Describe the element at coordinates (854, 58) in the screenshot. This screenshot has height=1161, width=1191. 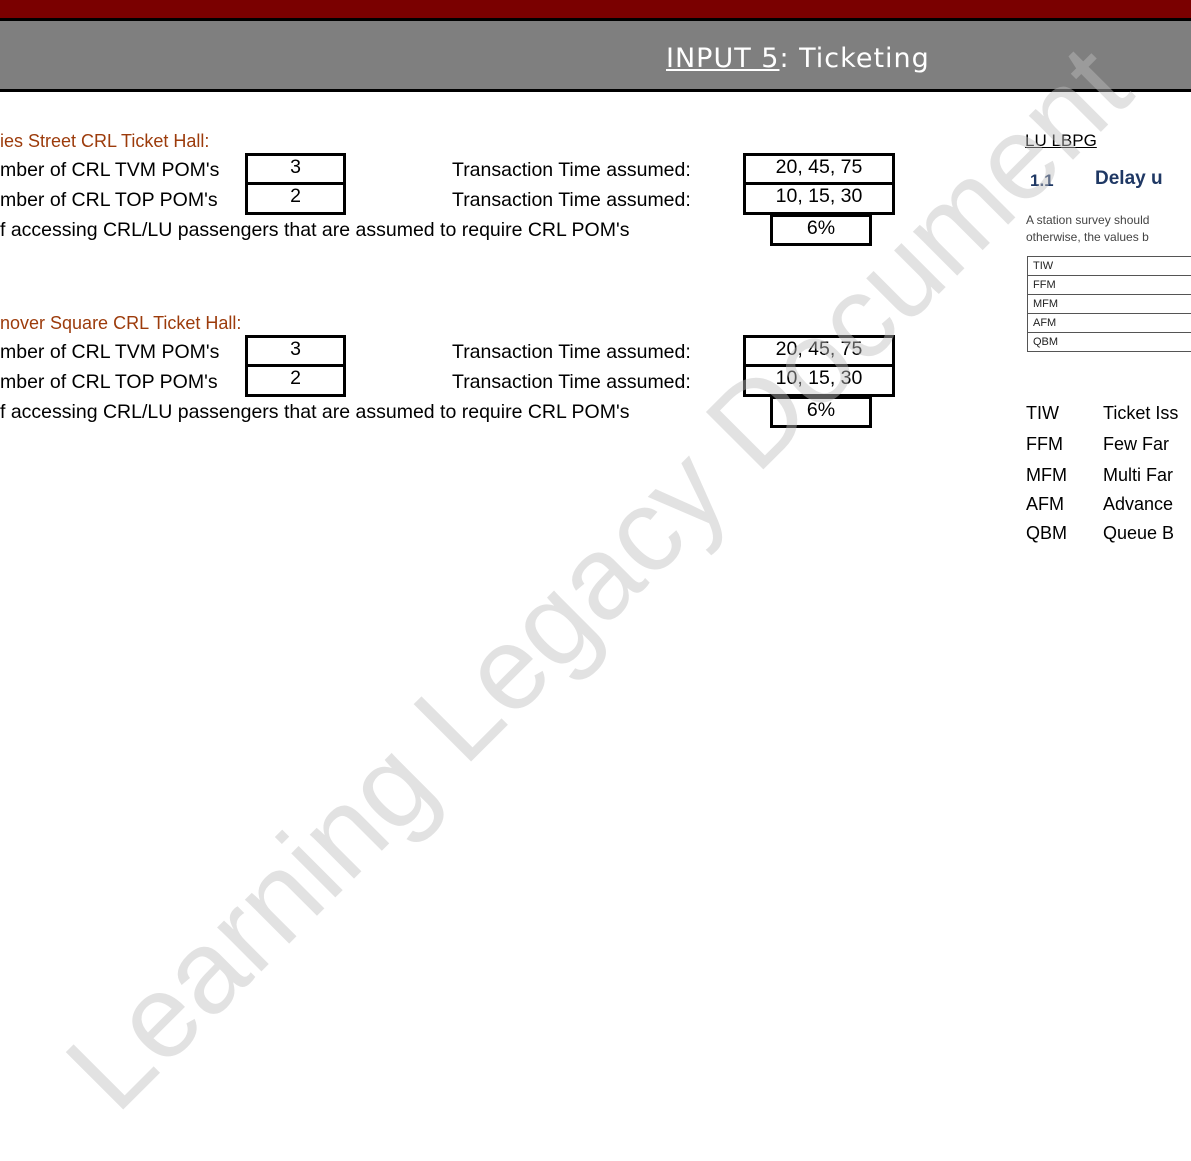
I see `page-title-rest: : Ticketing` at that location.